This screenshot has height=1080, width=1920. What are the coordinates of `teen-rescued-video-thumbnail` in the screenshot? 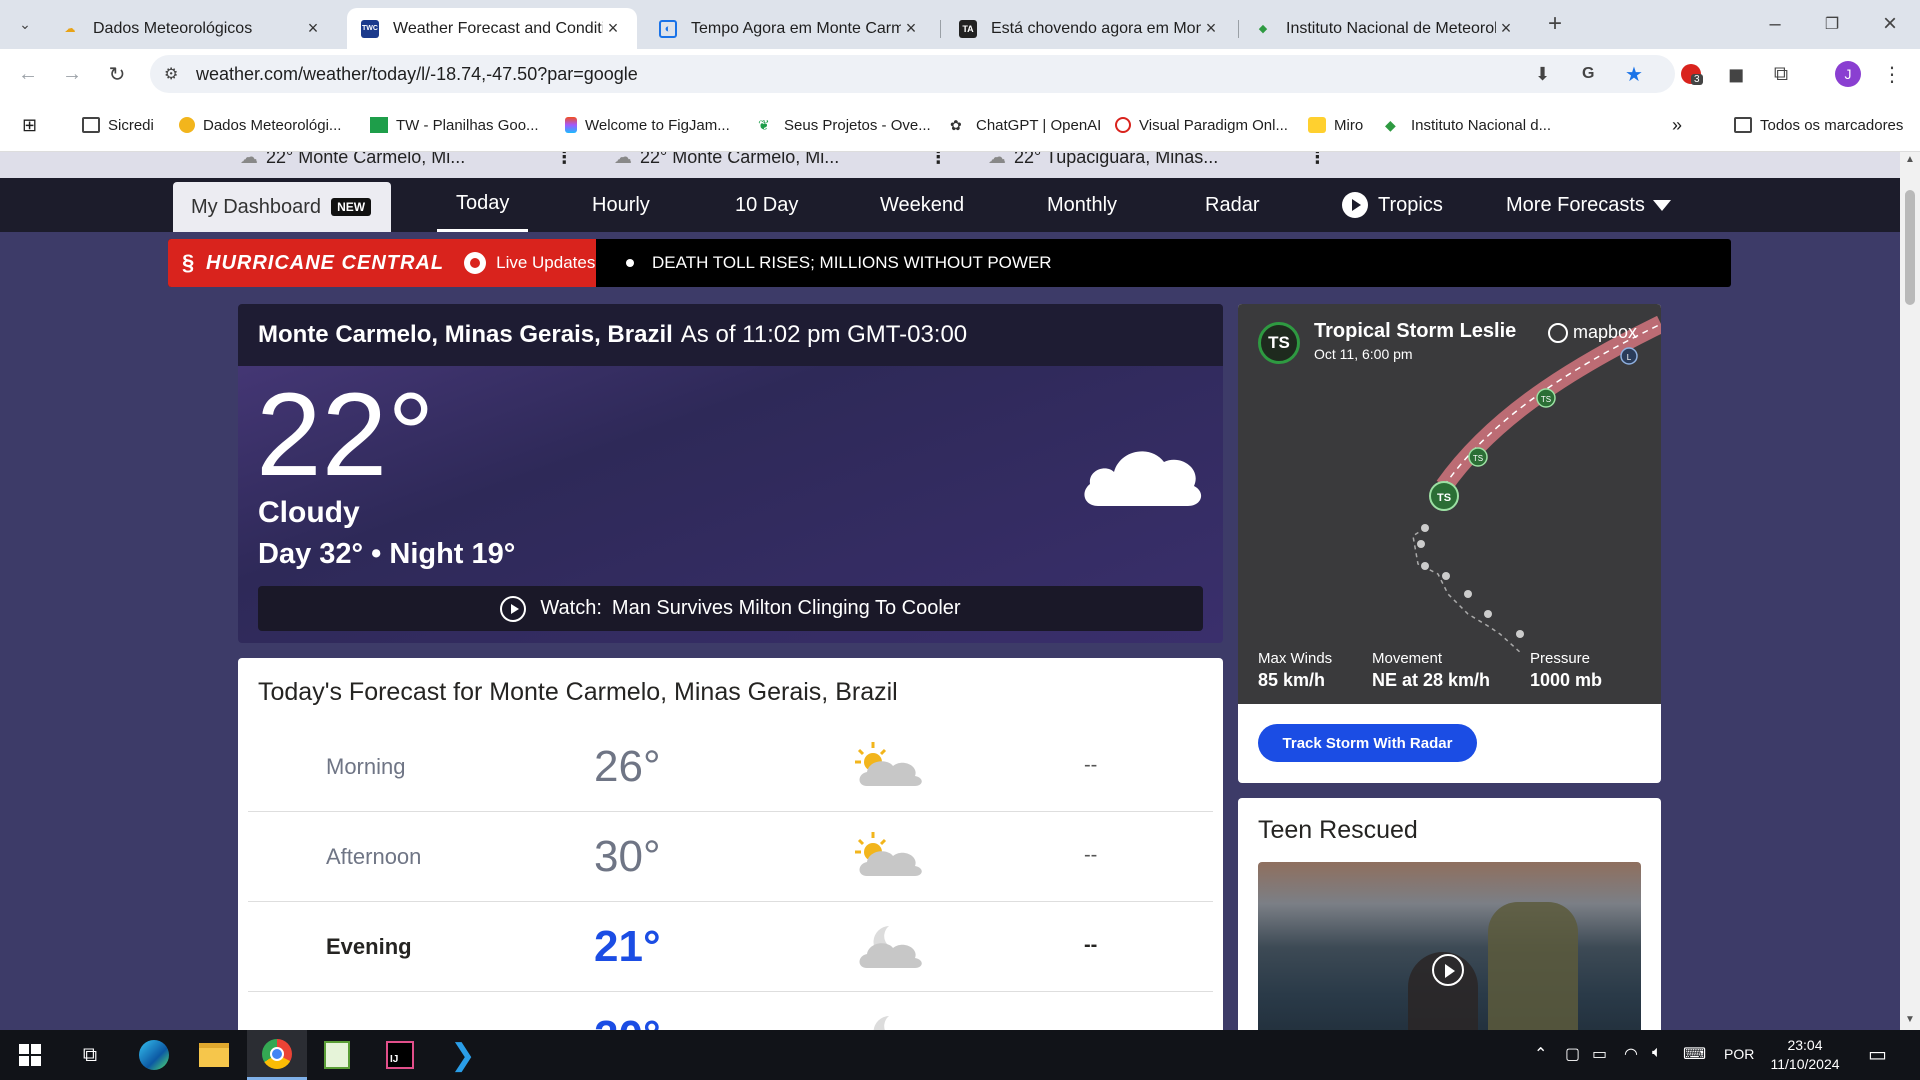 It's located at (1449, 946).